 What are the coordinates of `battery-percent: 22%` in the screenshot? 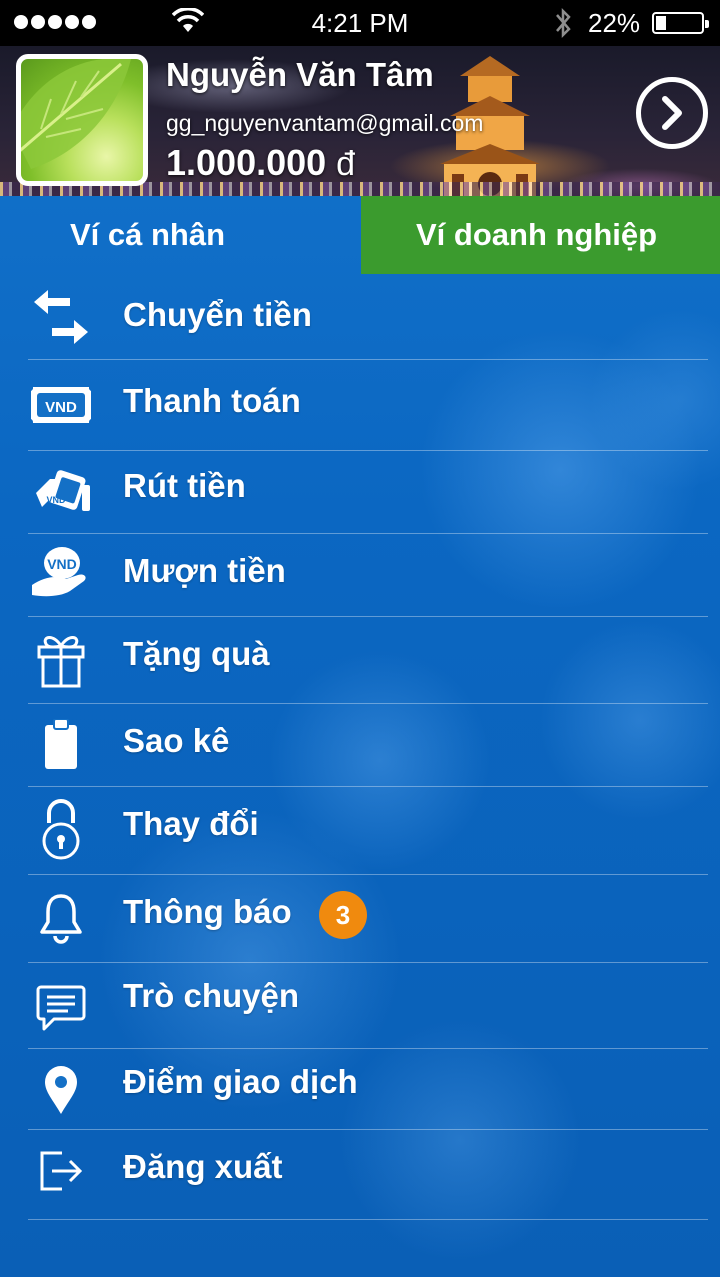 It's located at (614, 23).